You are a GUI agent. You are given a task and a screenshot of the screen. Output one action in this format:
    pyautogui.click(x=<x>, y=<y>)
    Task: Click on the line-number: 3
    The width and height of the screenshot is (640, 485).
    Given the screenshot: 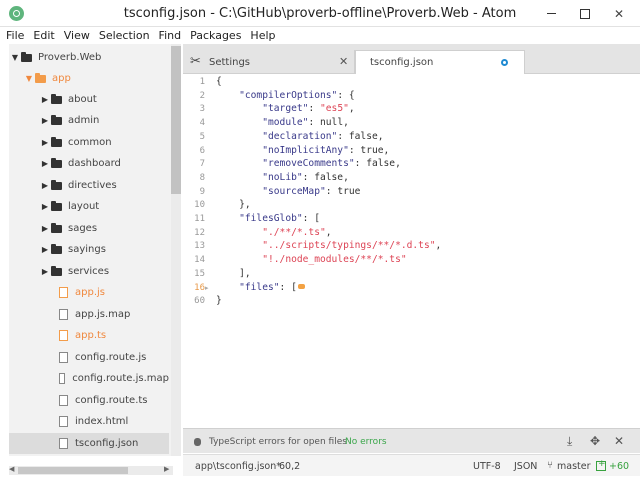 What is the action you would take?
    pyautogui.click(x=194, y=109)
    